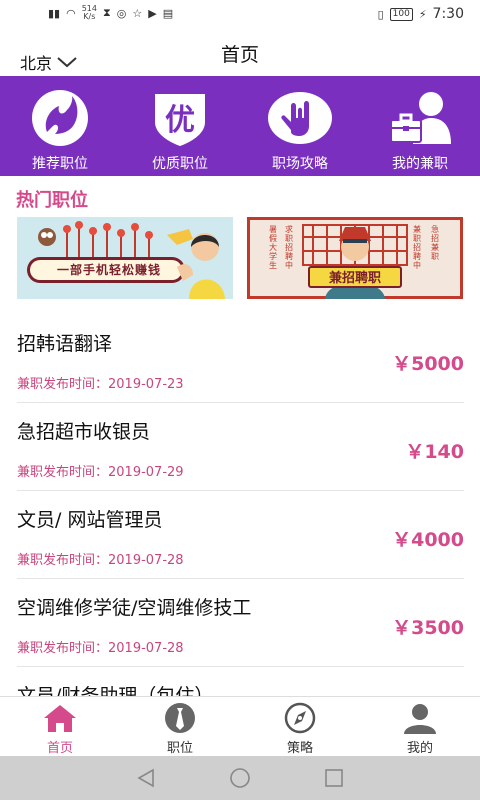 Image resolution: width=480 pixels, height=800 pixels. I want to click on job-salary: ￥5000, so click(428, 364).